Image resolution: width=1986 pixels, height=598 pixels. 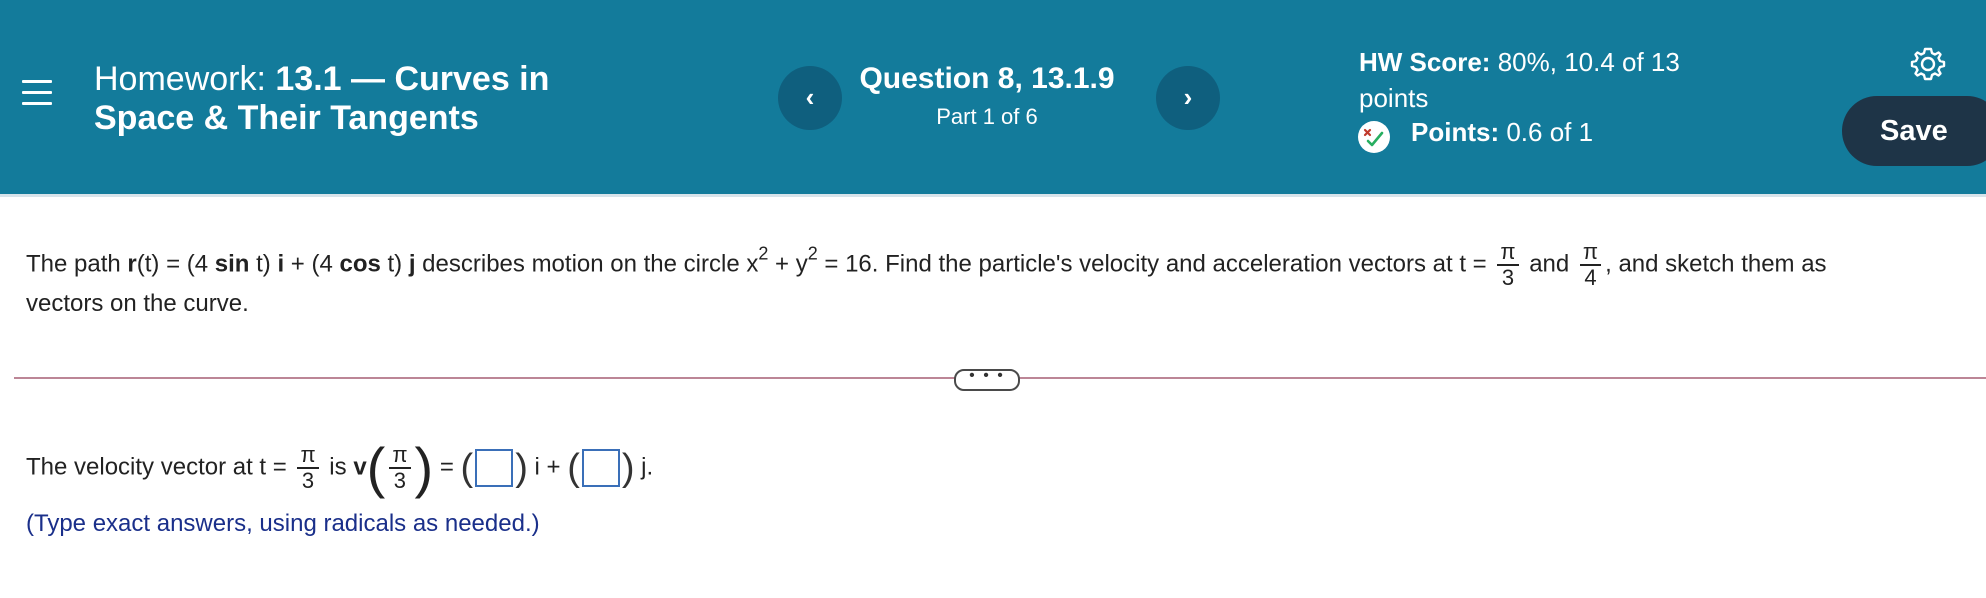 I want to click on previous-question-button: ‹, so click(x=810, y=98).